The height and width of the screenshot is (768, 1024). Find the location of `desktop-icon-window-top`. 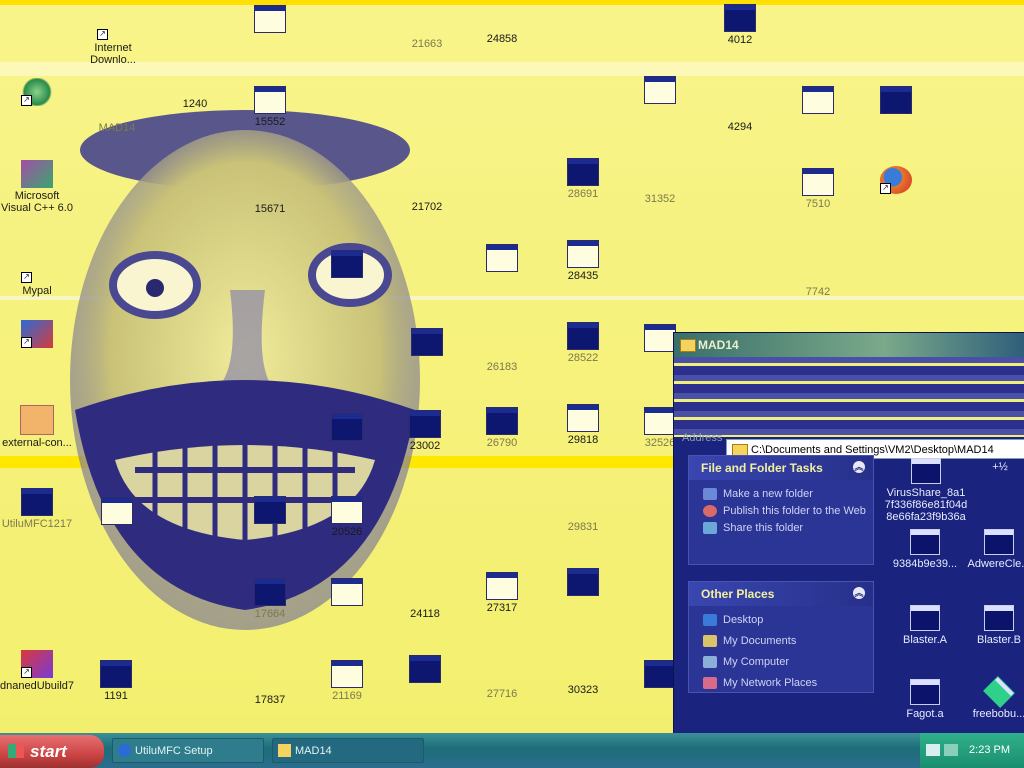

desktop-icon-window-top is located at coordinates (270, 20).